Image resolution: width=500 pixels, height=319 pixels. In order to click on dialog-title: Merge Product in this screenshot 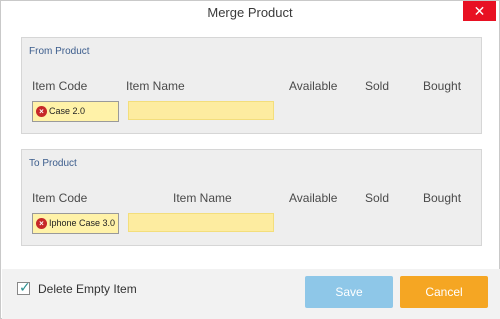, I will do `click(250, 12)`.